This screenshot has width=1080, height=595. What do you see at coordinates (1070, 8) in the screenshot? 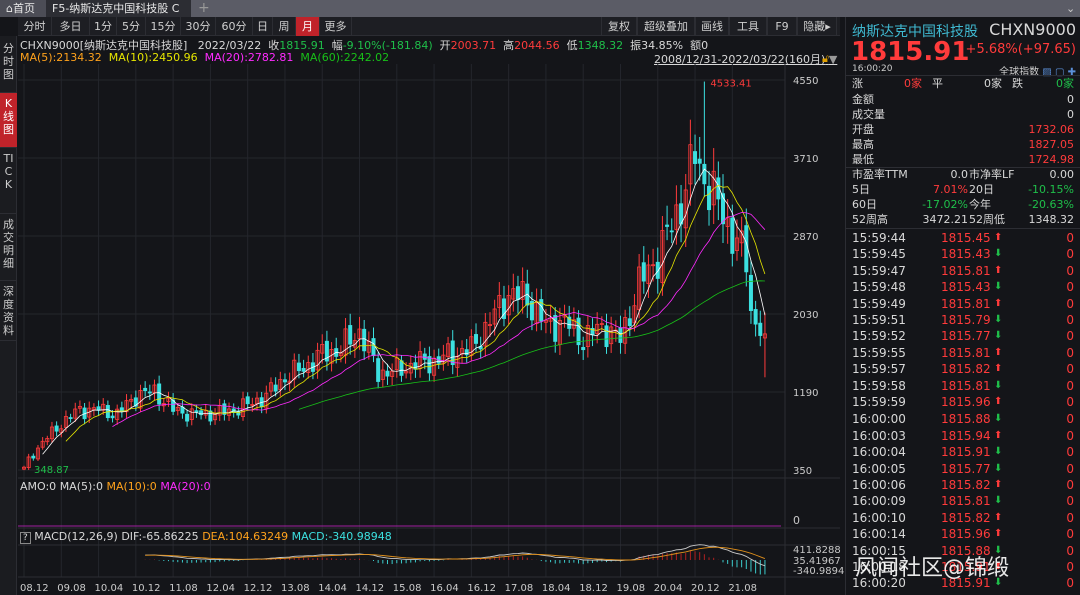
I see `chevron-down-icon: ⌄` at bounding box center [1070, 8].